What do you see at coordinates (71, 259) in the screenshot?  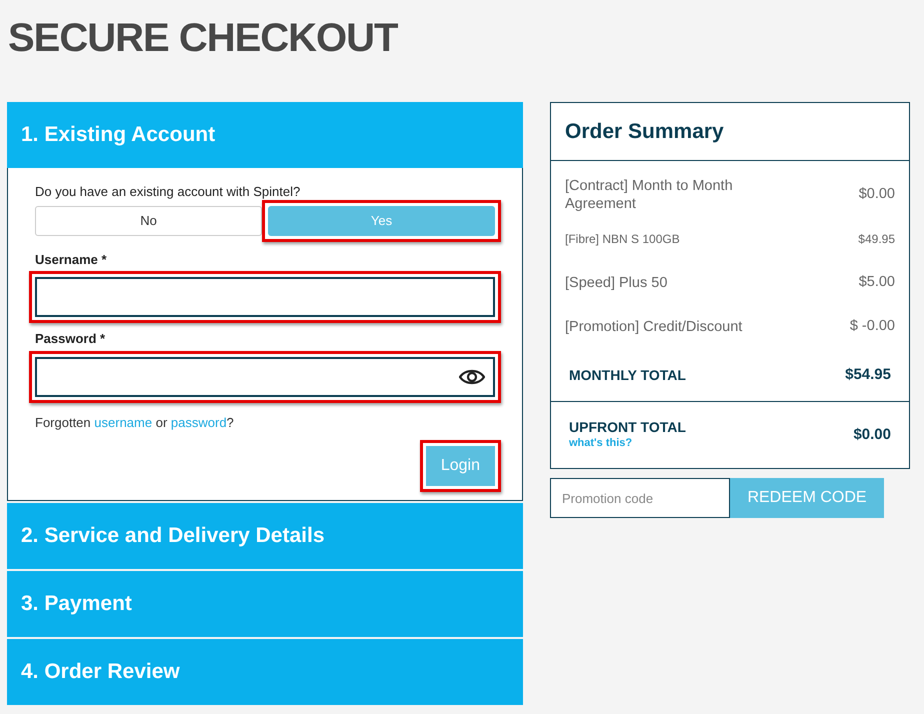 I see `username-label: Username *` at bounding box center [71, 259].